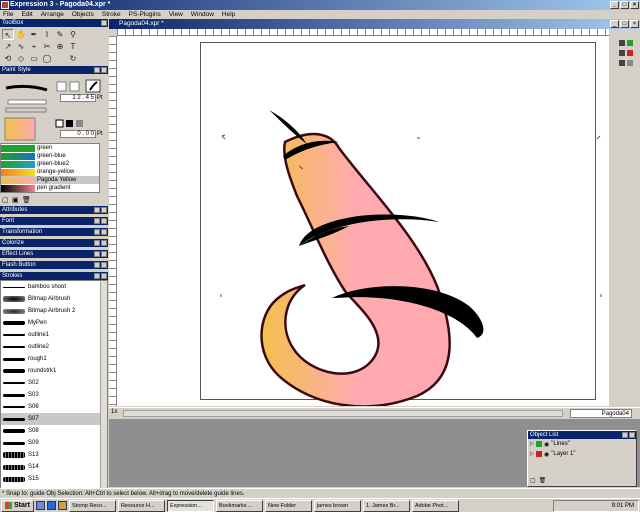 The height and width of the screenshot is (512, 640). Describe the element at coordinates (624, 5) in the screenshot. I see `maximize-button: □` at that location.